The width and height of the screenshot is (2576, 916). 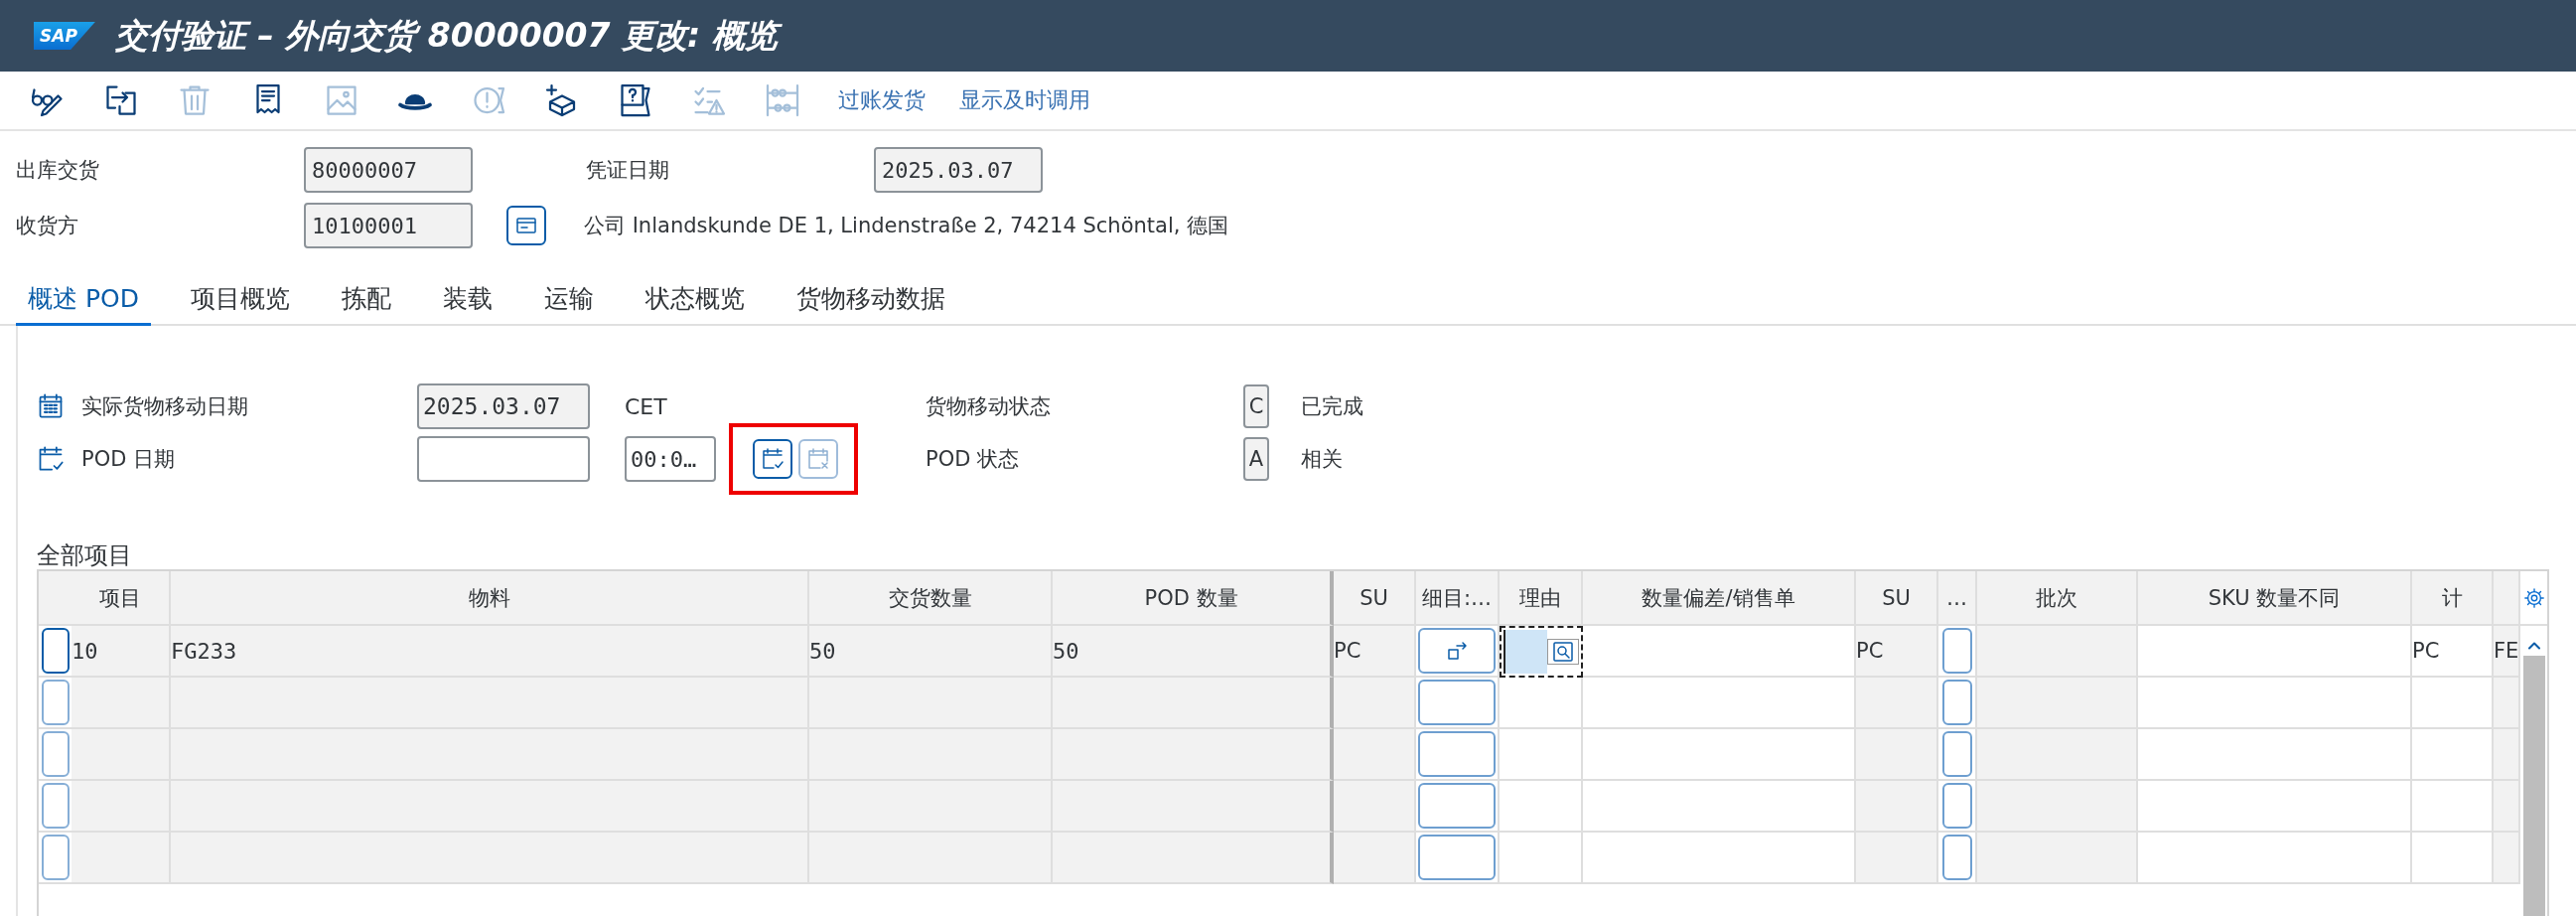 I want to click on tab: 状态概览, so click(x=695, y=302).